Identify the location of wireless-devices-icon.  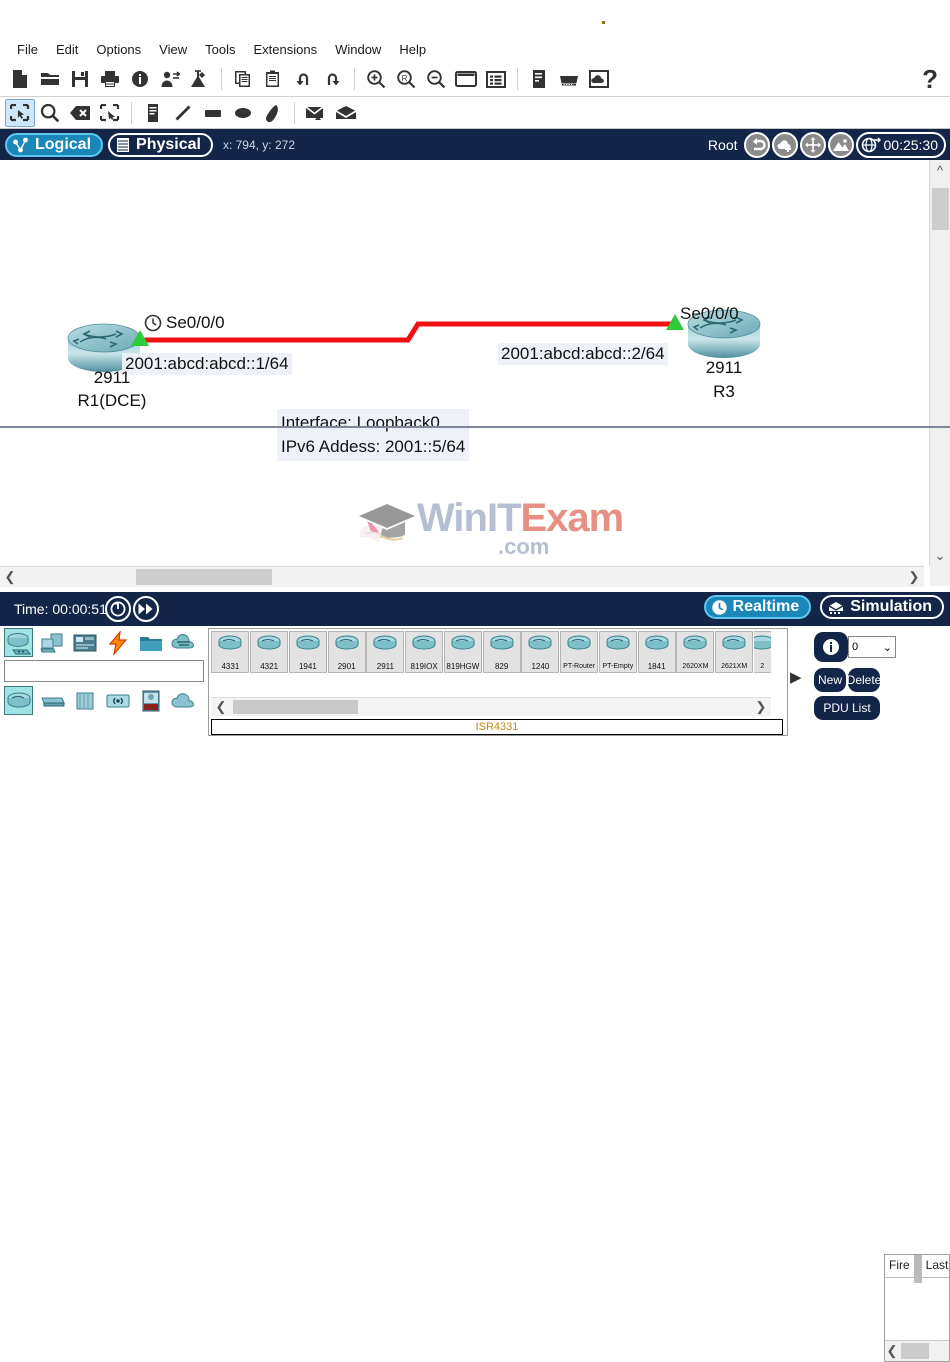
(117, 700).